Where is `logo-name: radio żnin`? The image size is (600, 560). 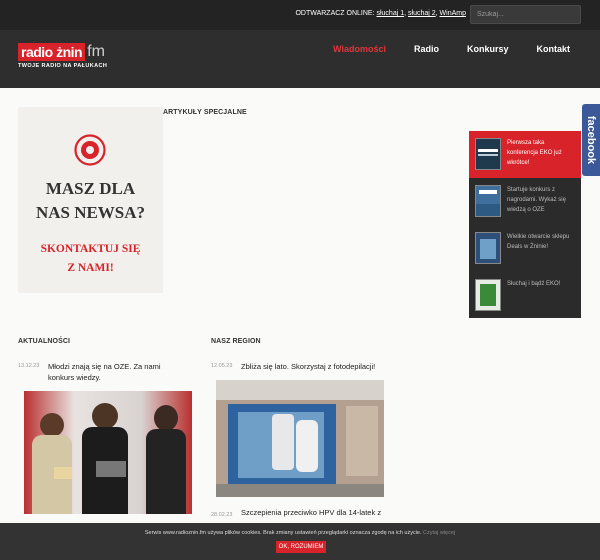 logo-name: radio żnin is located at coordinates (52, 52).